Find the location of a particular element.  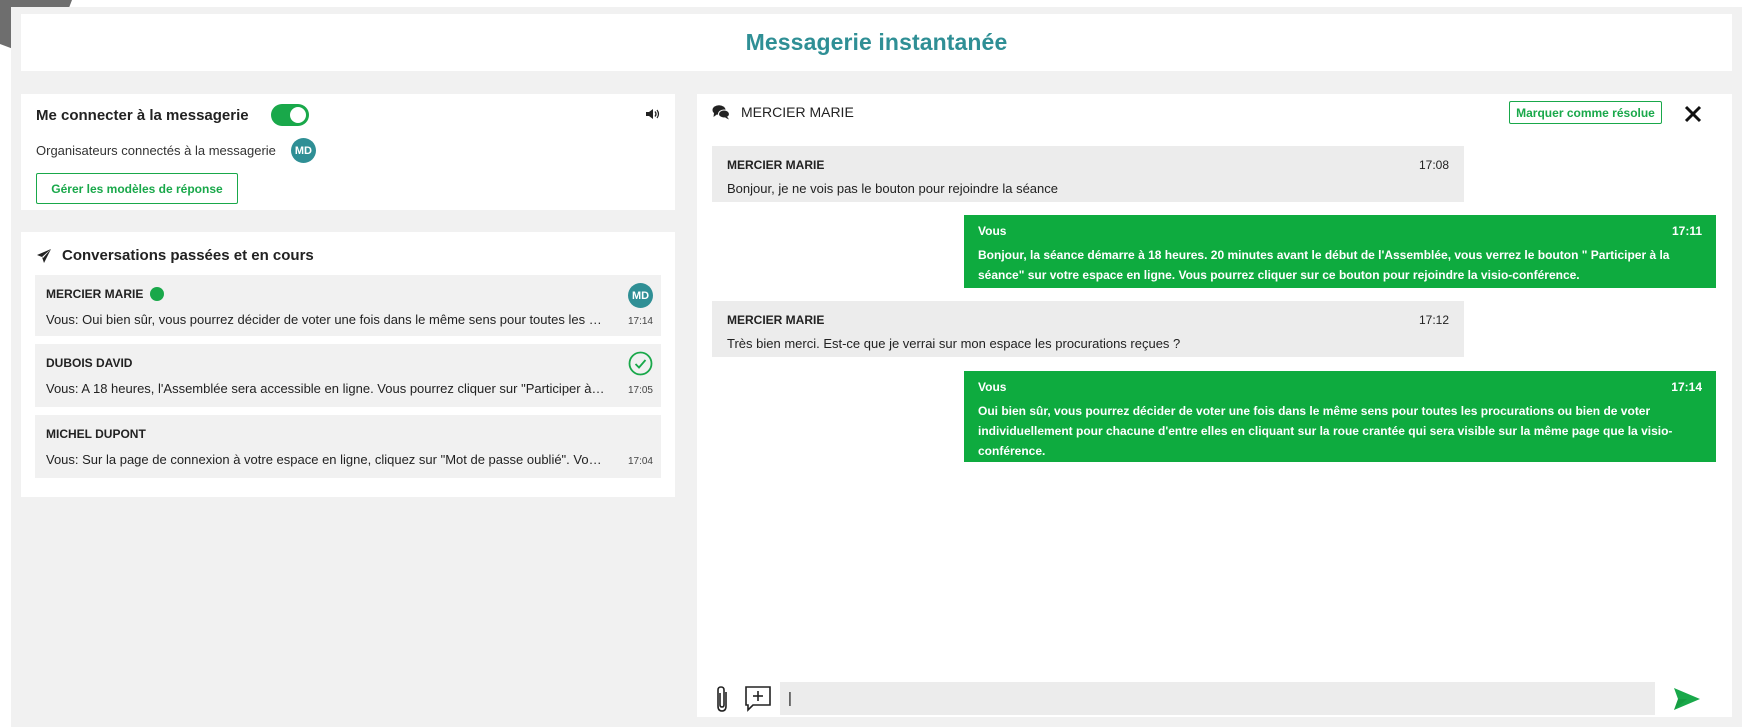

conversation-name: DUBOIS DAVID is located at coordinates (89, 363).